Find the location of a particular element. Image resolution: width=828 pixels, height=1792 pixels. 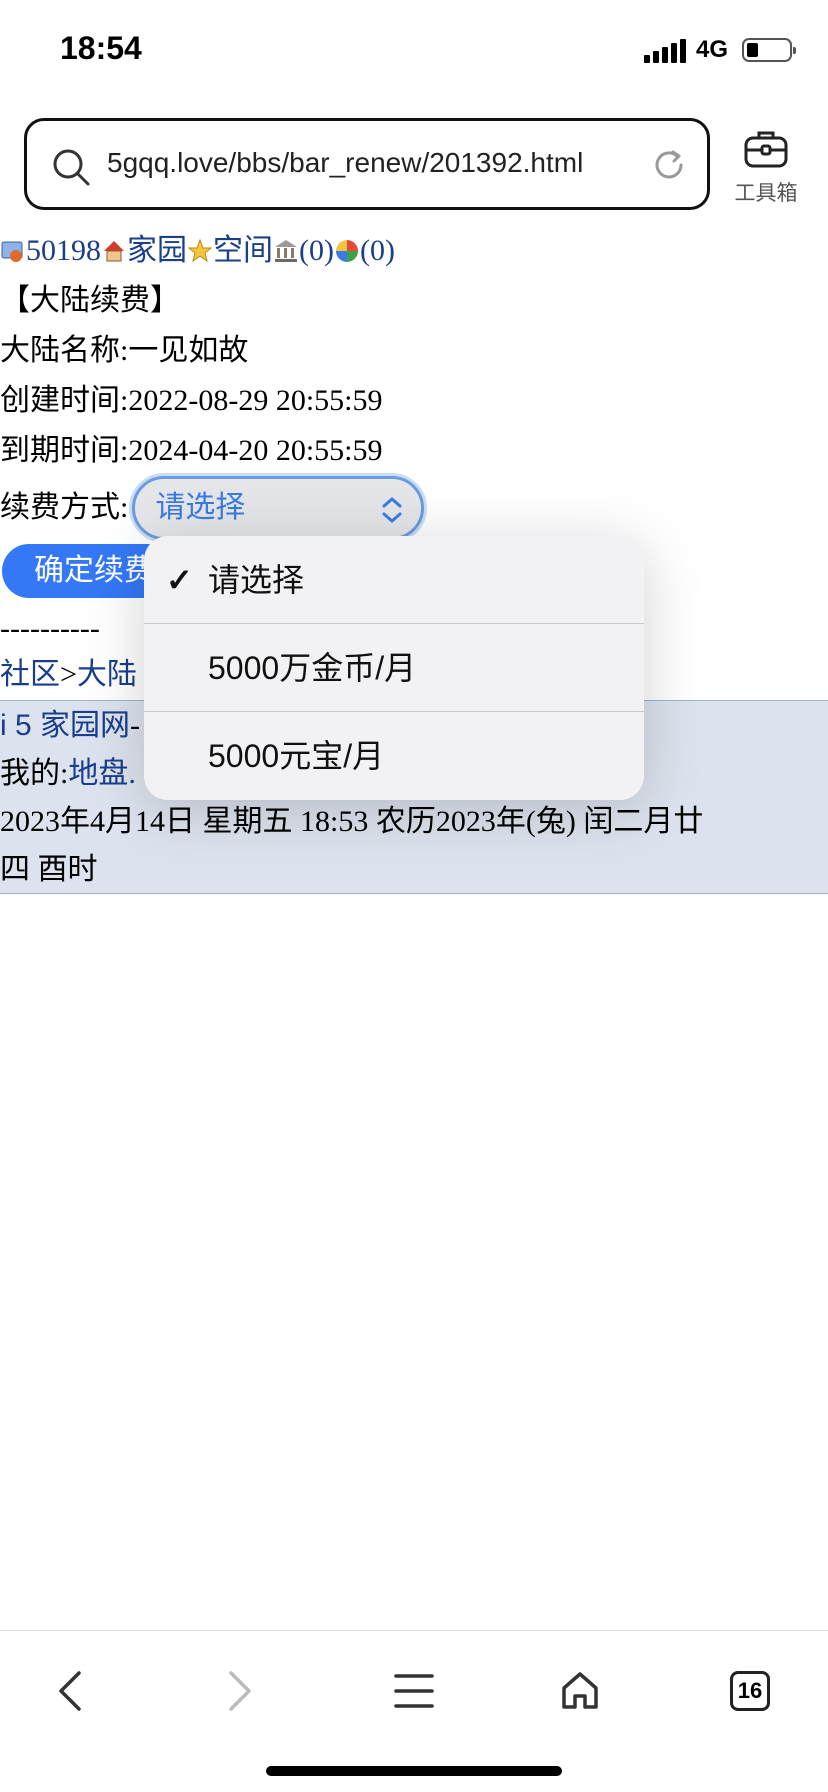

home-button is located at coordinates (580, 1691).